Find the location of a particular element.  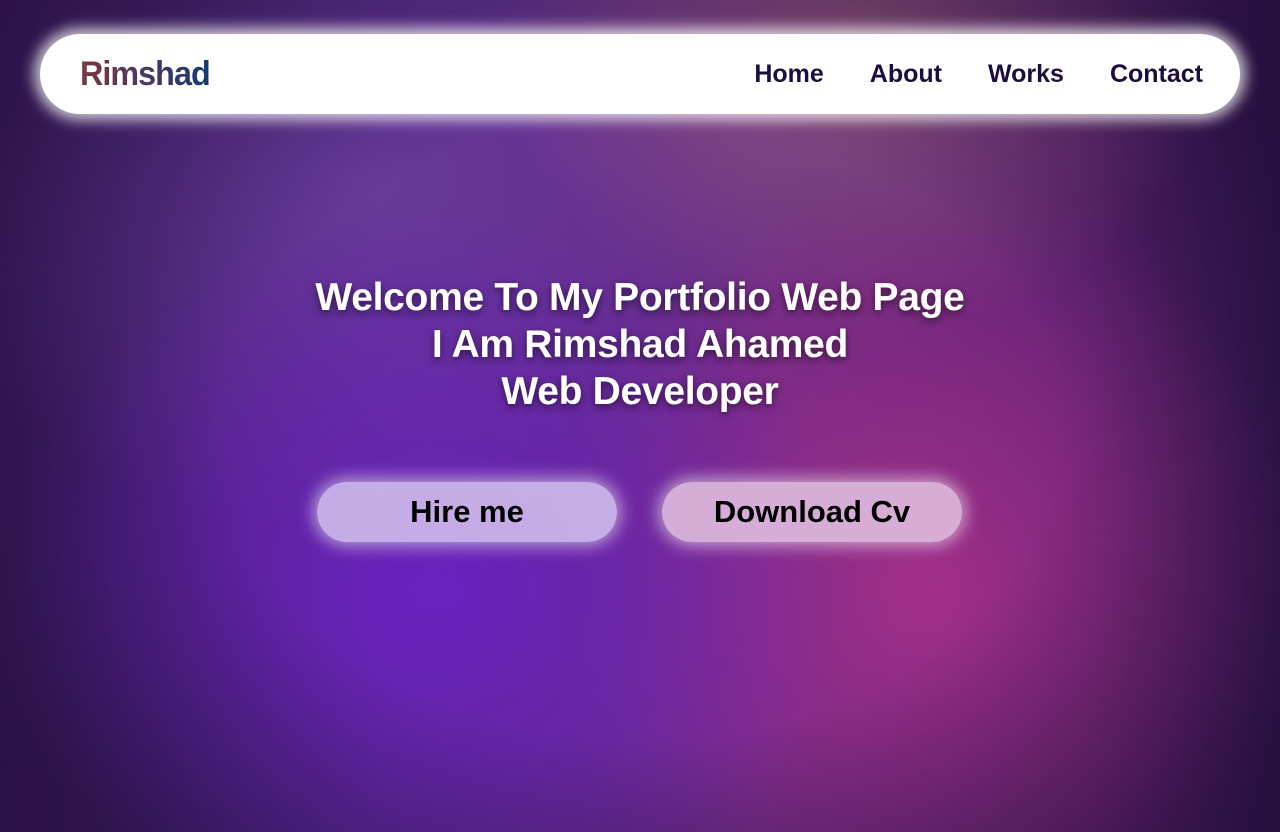

hire-me-button: Hire me is located at coordinates (467, 512).